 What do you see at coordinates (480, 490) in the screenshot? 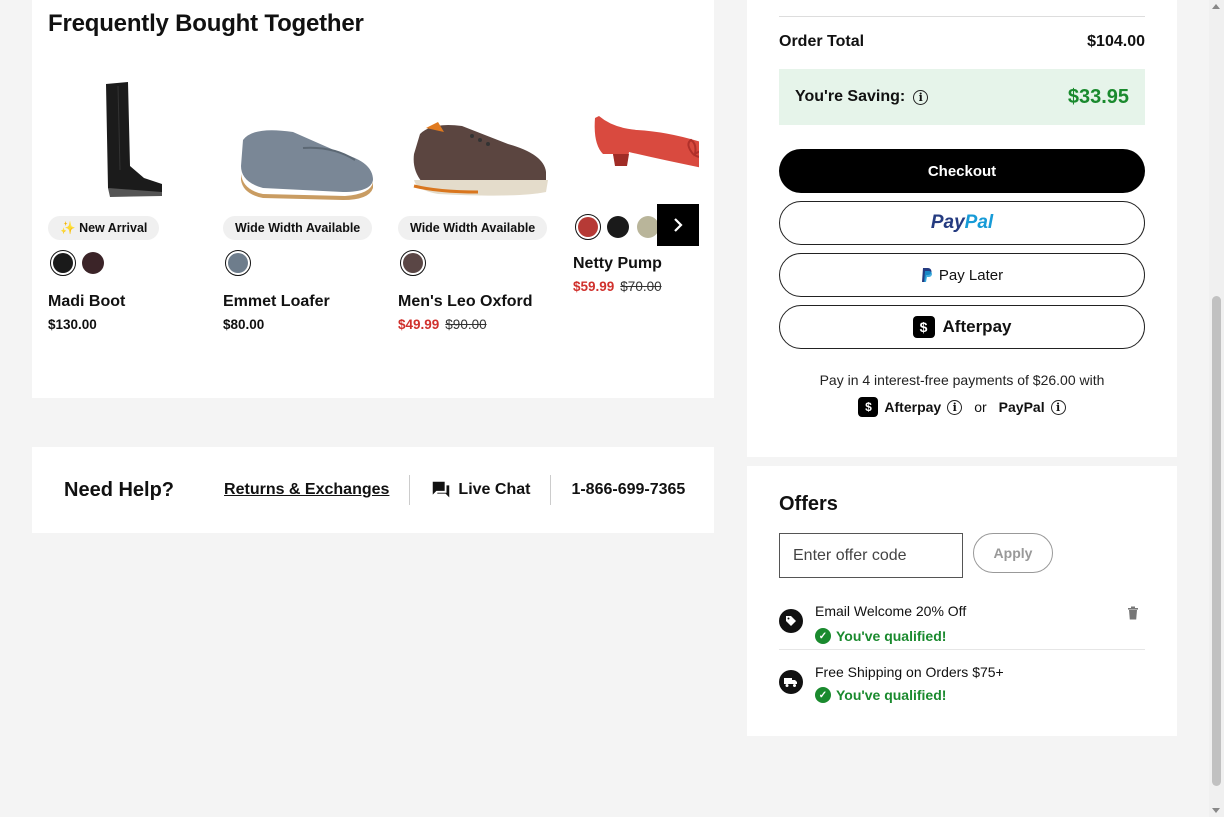
I see `live-chat-link: Live Chat` at bounding box center [480, 490].